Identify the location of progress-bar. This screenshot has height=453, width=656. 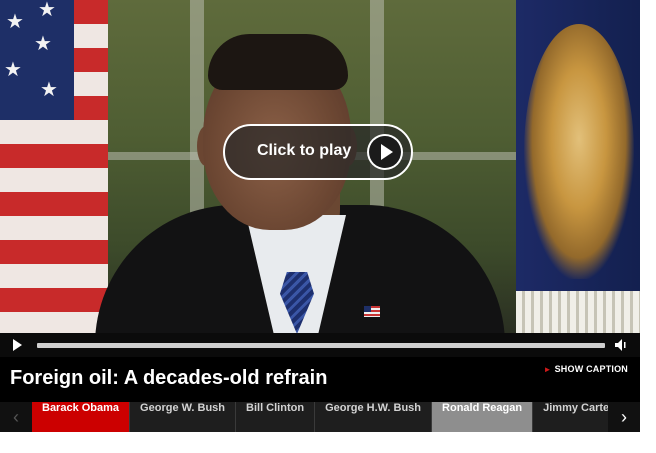
(321, 345).